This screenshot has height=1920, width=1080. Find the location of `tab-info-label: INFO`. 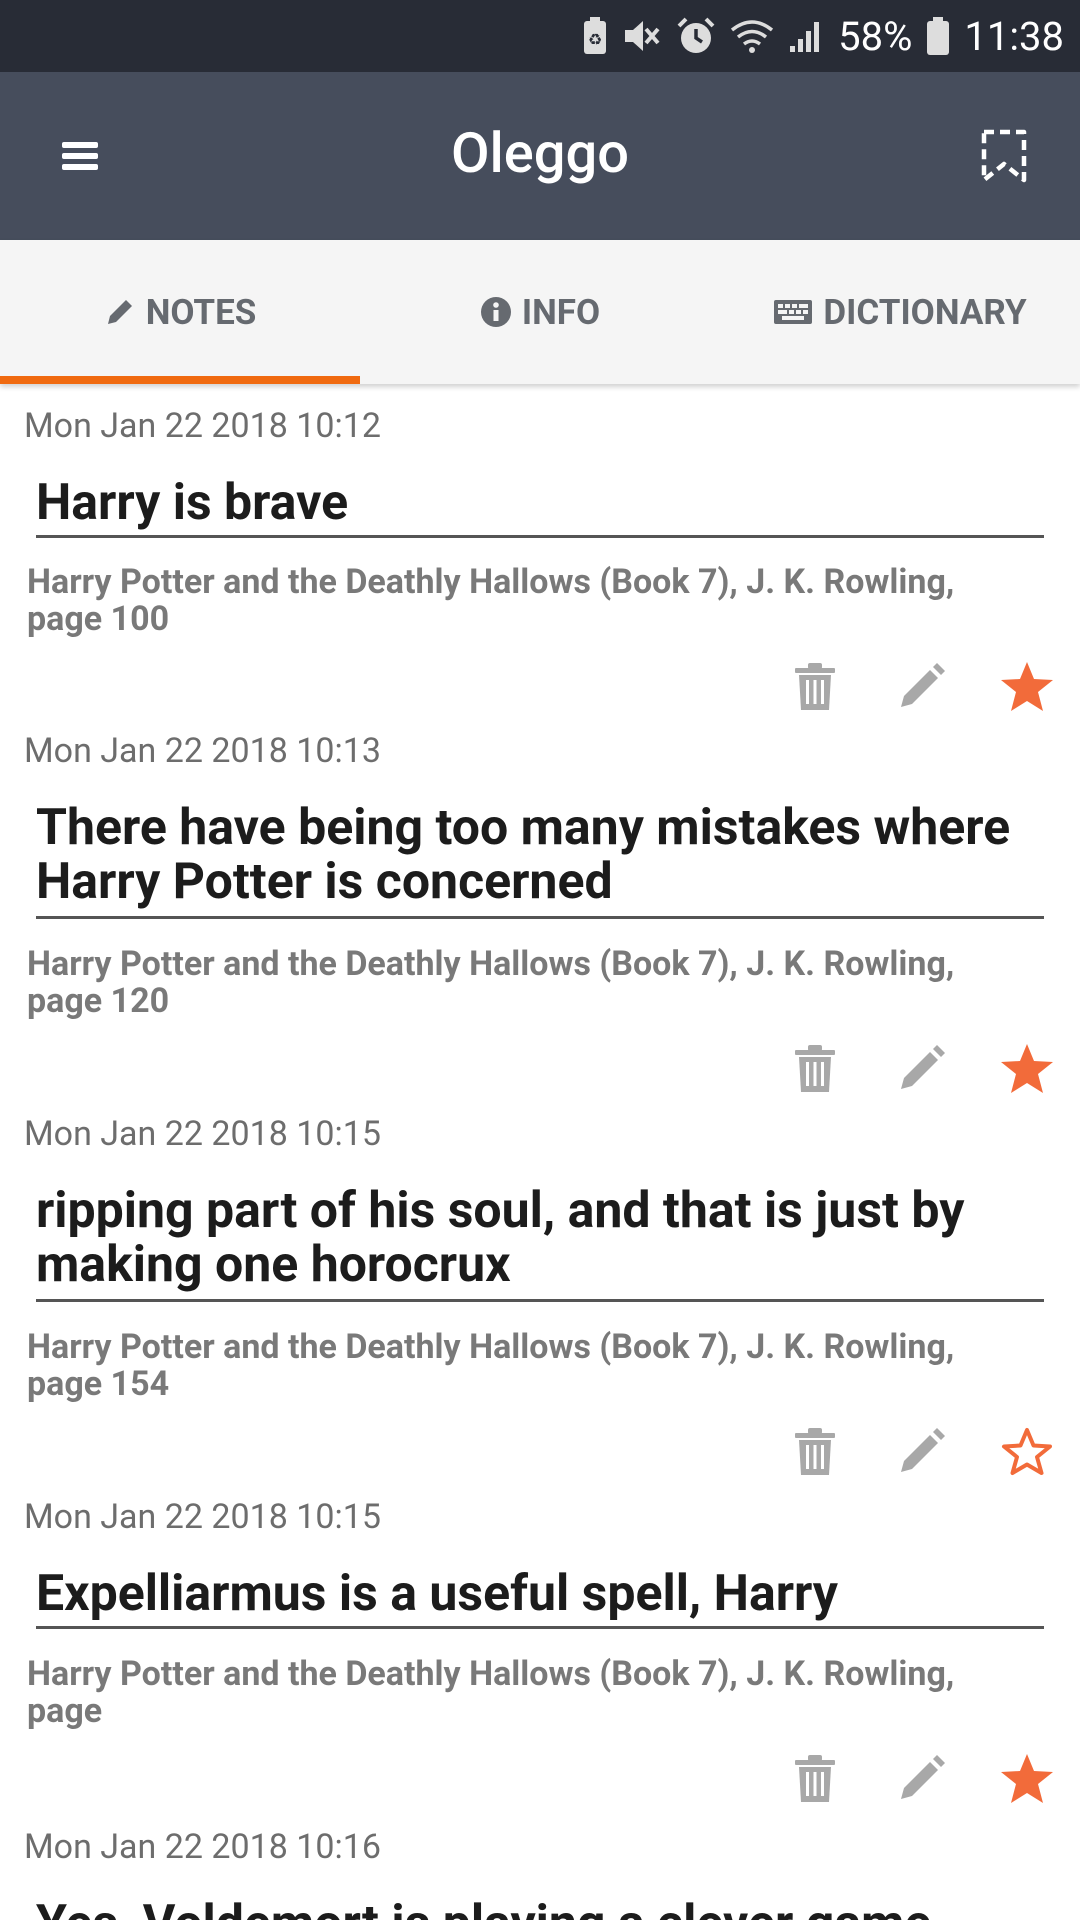

tab-info-label: INFO is located at coordinates (561, 312).